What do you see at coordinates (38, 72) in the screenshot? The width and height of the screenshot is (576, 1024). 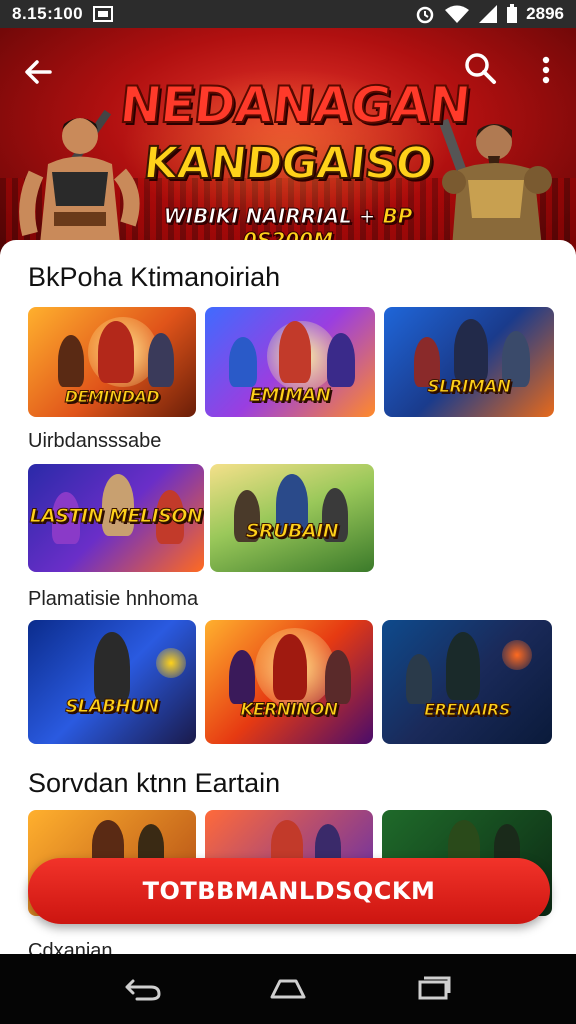 I see `back-arrow-icon` at bounding box center [38, 72].